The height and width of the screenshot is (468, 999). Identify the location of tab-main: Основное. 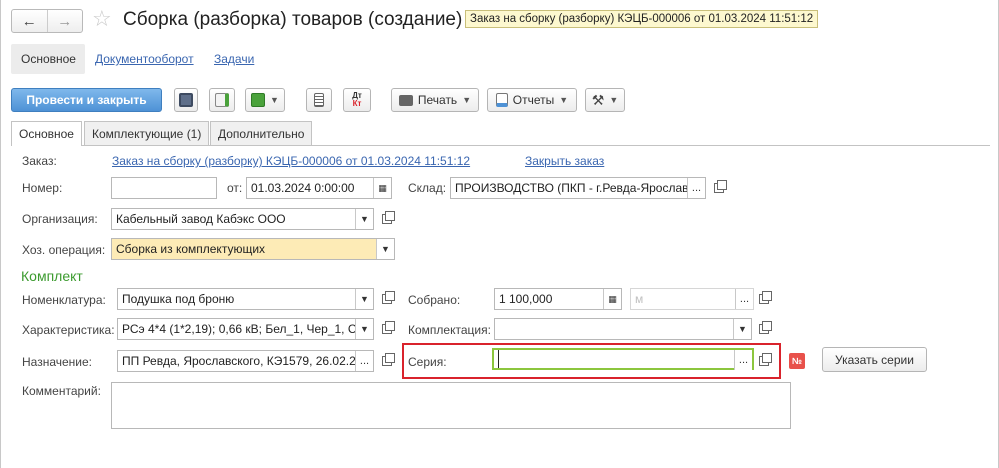
(48, 59).